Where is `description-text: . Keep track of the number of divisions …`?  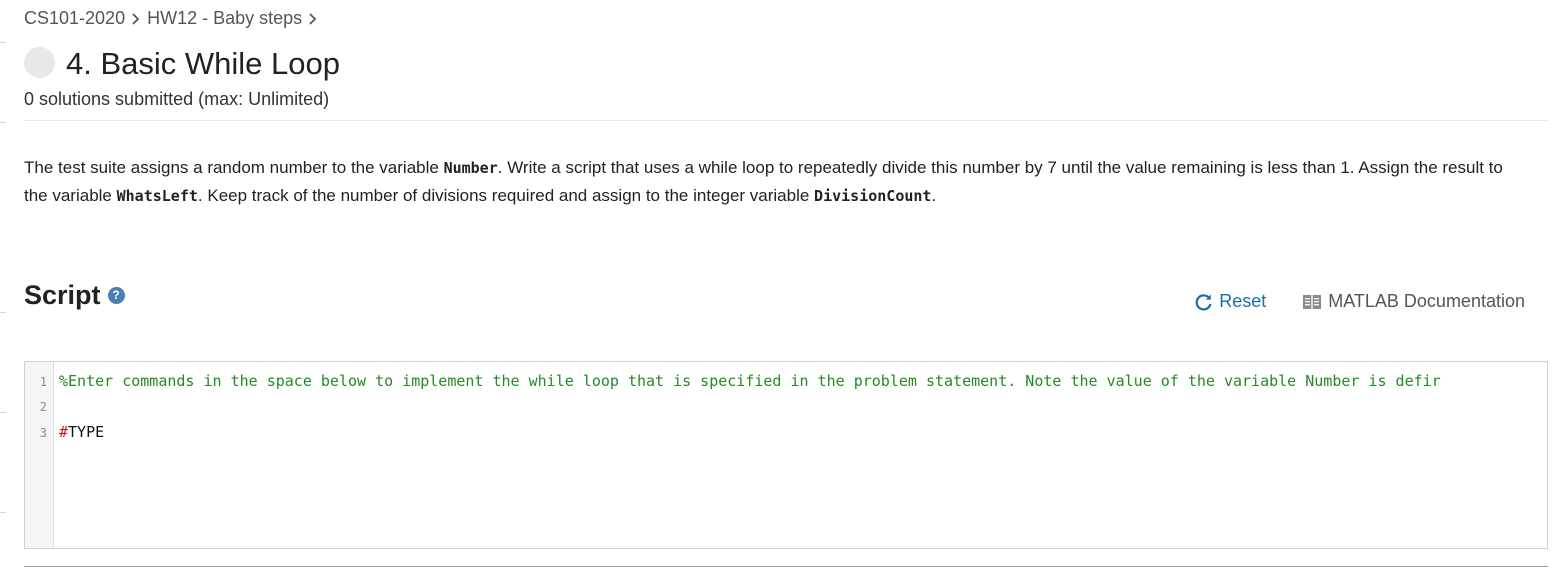 description-text: . Keep track of the number of divisions … is located at coordinates (506, 195).